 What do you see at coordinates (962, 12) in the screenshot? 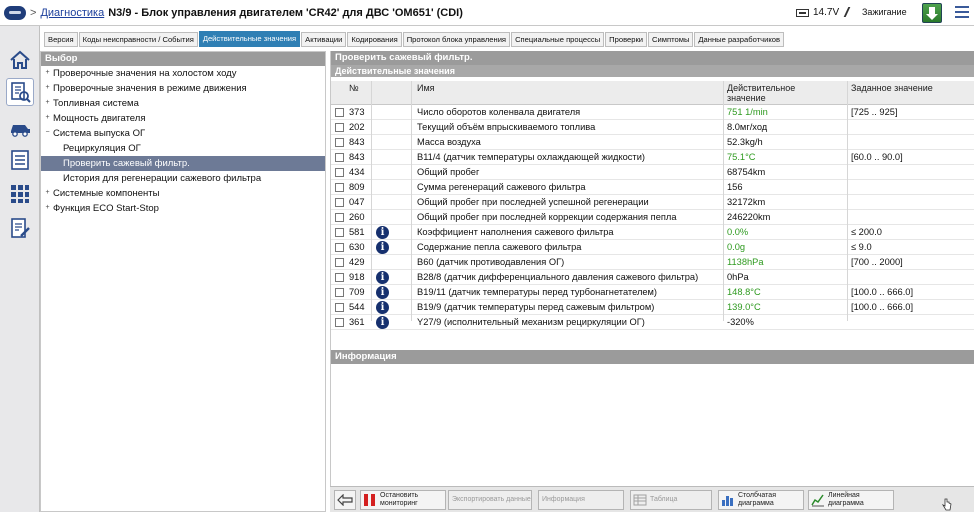
I see `menu-icon` at bounding box center [962, 12].